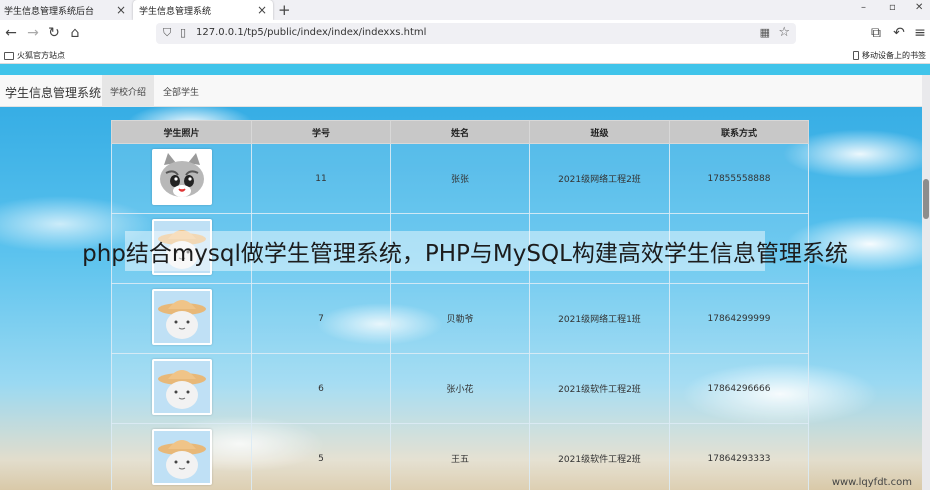  Describe the element at coordinates (321, 132) in the screenshot. I see `col-header-id: 学号` at that location.